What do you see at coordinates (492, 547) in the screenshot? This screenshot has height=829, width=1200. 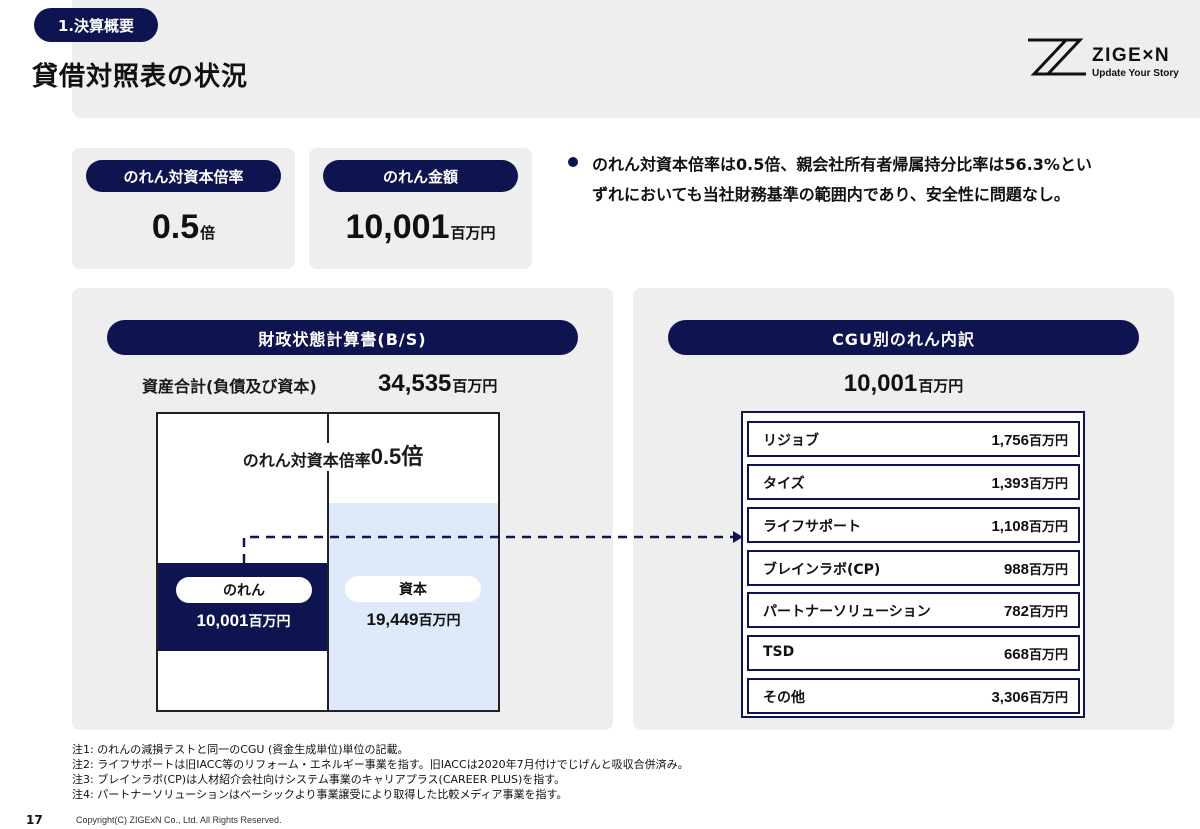 I see `goodwill-connector-arrow-icon` at bounding box center [492, 547].